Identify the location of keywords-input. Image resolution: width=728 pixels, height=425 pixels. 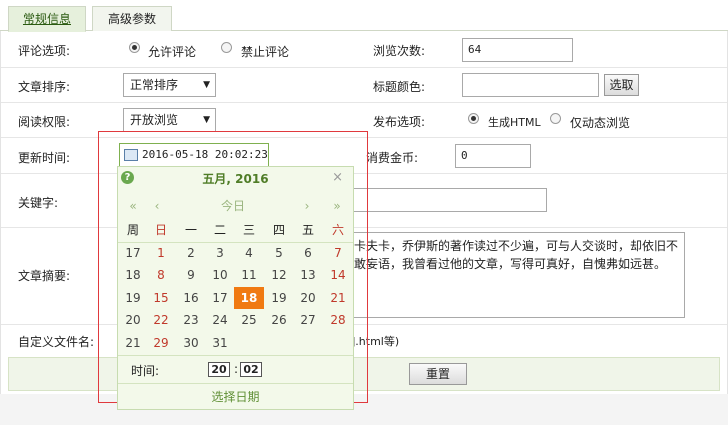
(449, 200).